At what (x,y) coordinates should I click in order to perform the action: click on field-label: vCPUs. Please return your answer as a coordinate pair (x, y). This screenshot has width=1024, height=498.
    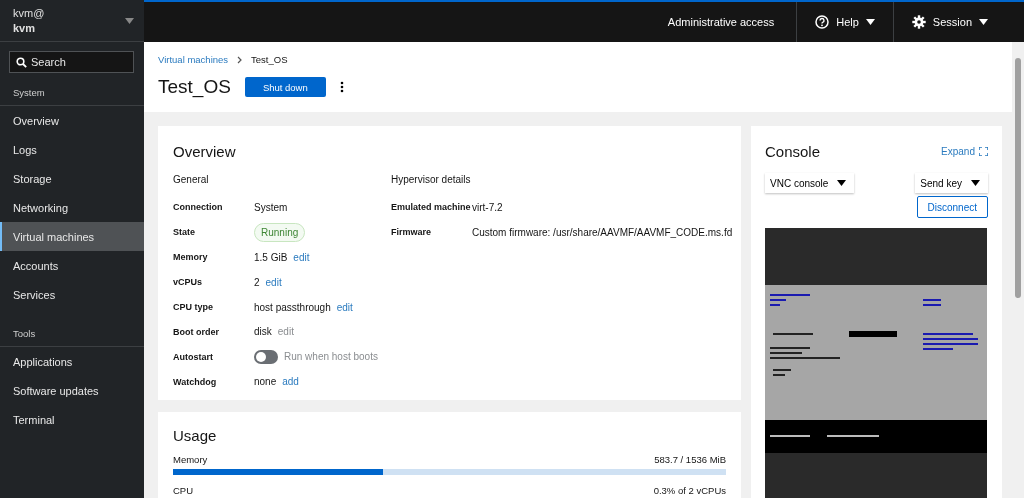
    Looking at the image, I should click on (188, 282).